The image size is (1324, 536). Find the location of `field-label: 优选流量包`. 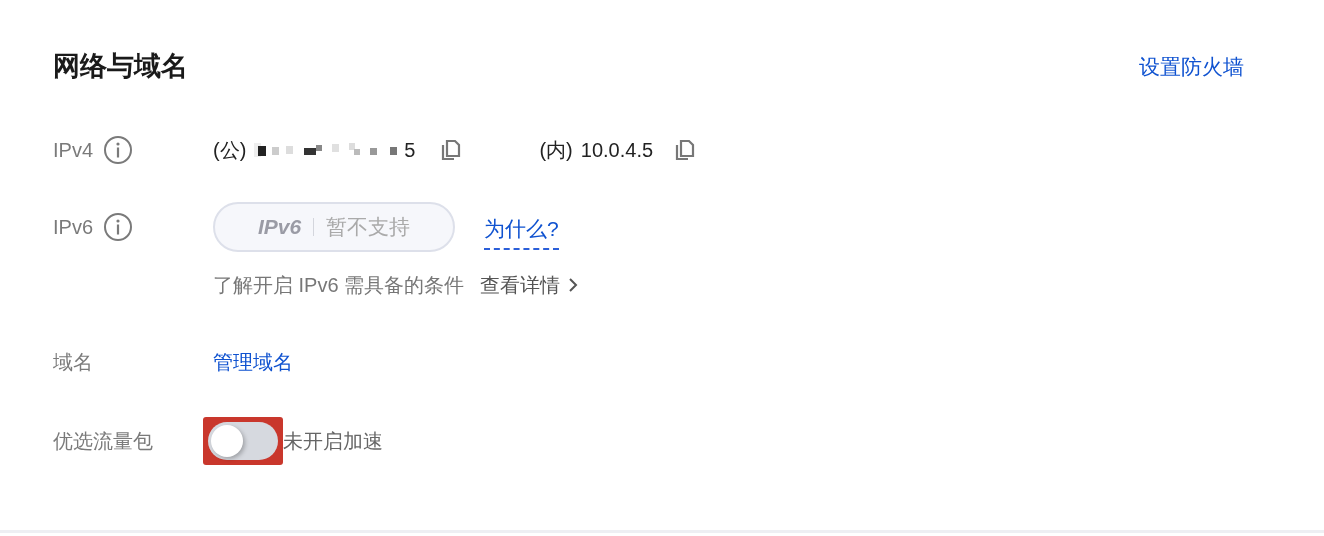

field-label: 优选流量包 is located at coordinates (103, 441).